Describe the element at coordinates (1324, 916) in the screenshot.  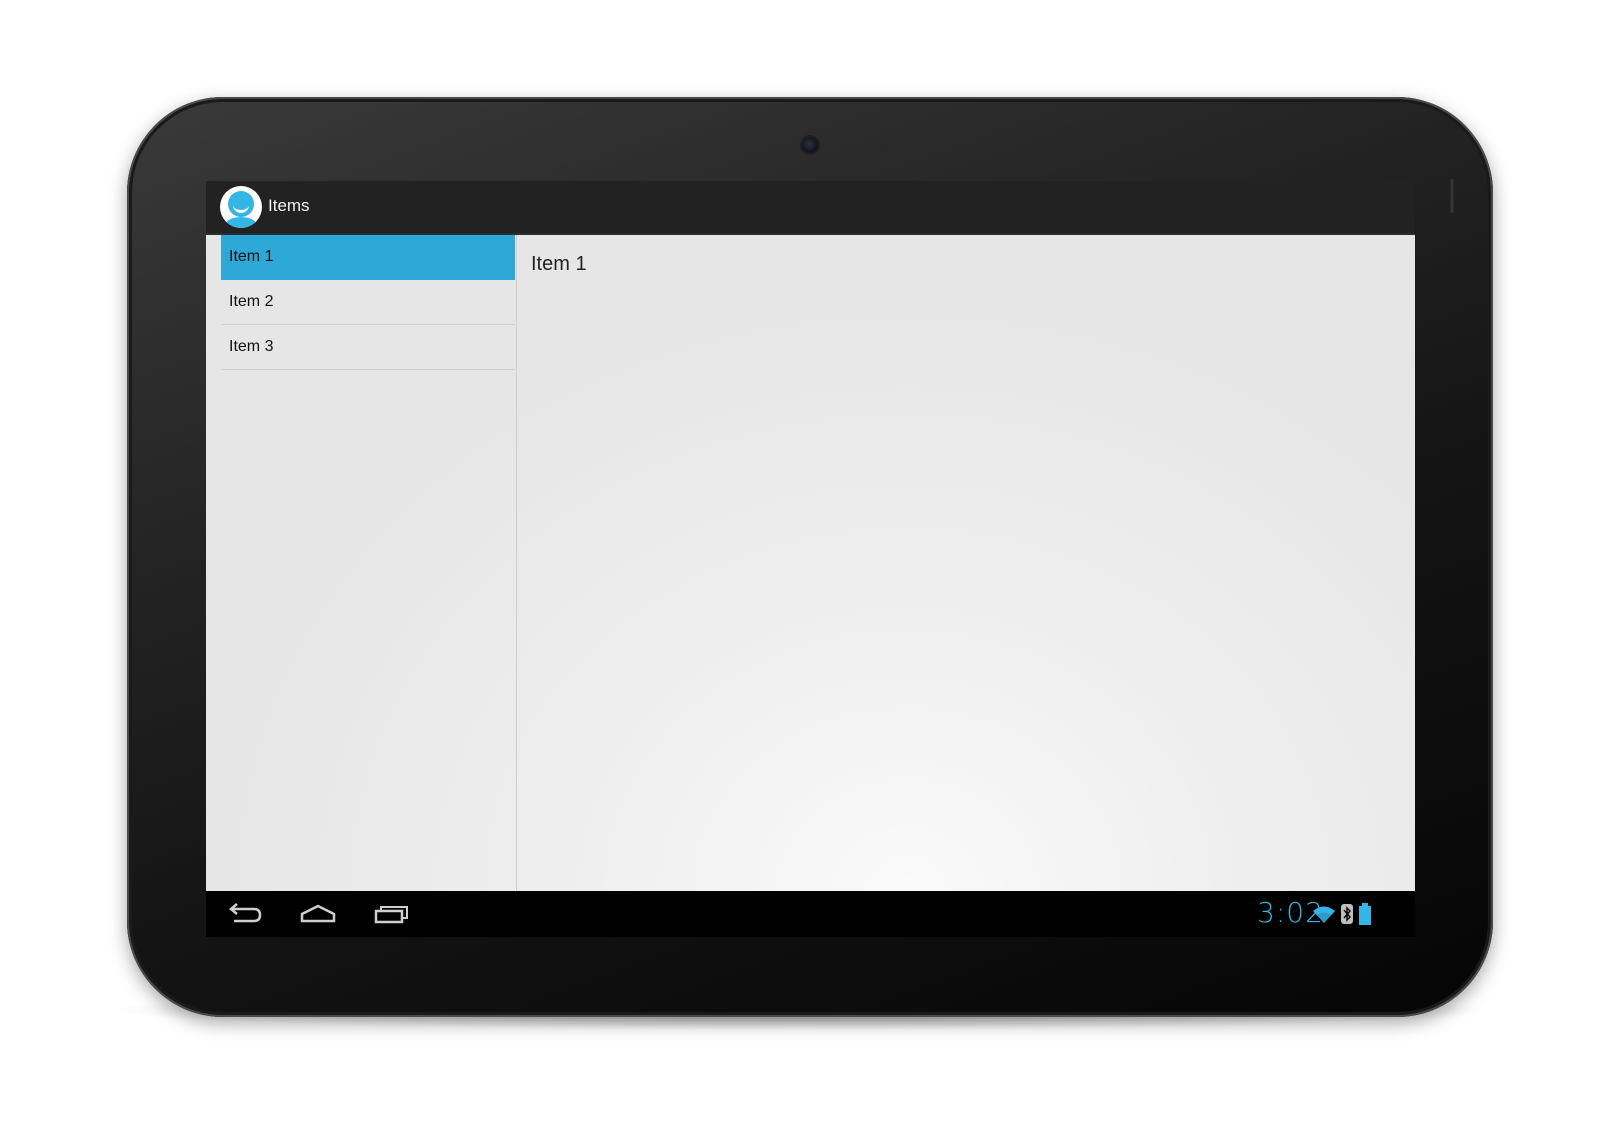
I see `wifi-icon` at that location.